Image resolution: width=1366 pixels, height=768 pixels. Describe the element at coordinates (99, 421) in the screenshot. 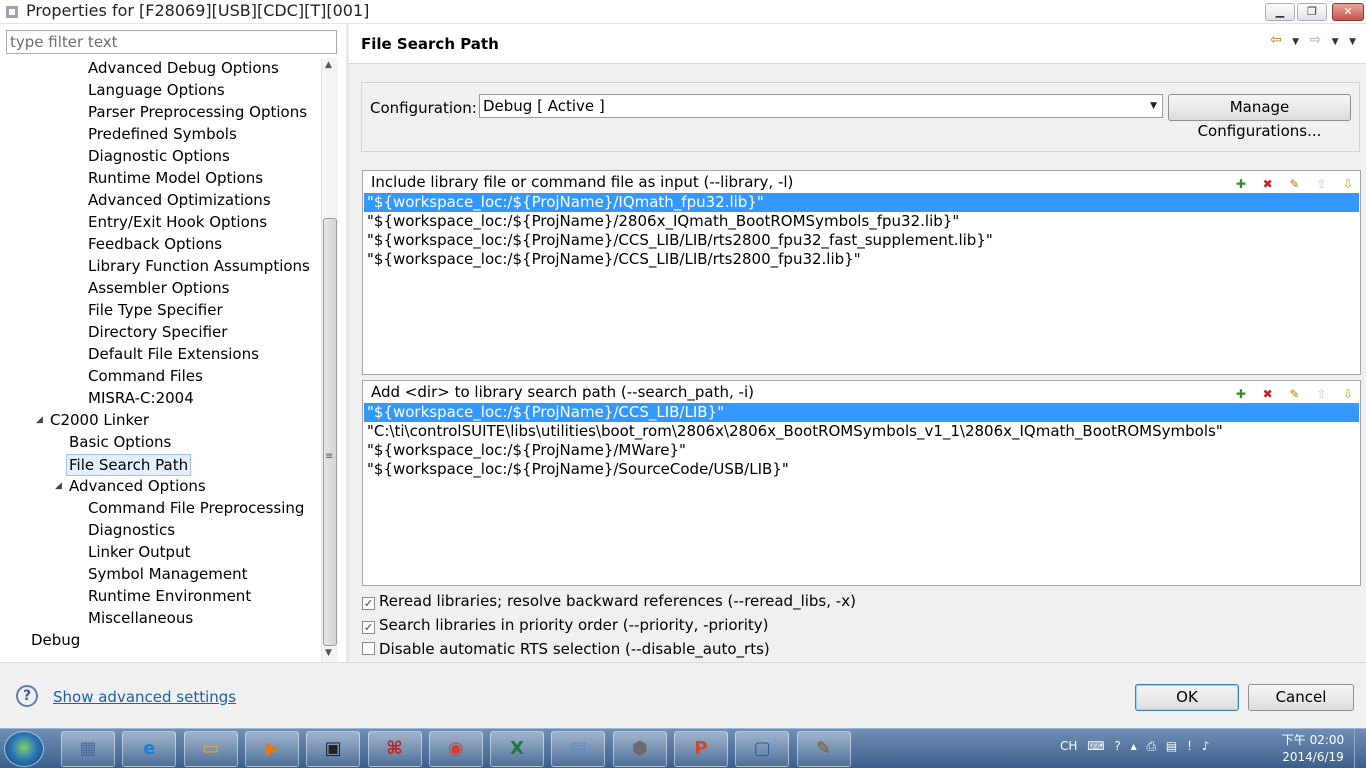

I see `tree-item: C2000 Linker` at that location.